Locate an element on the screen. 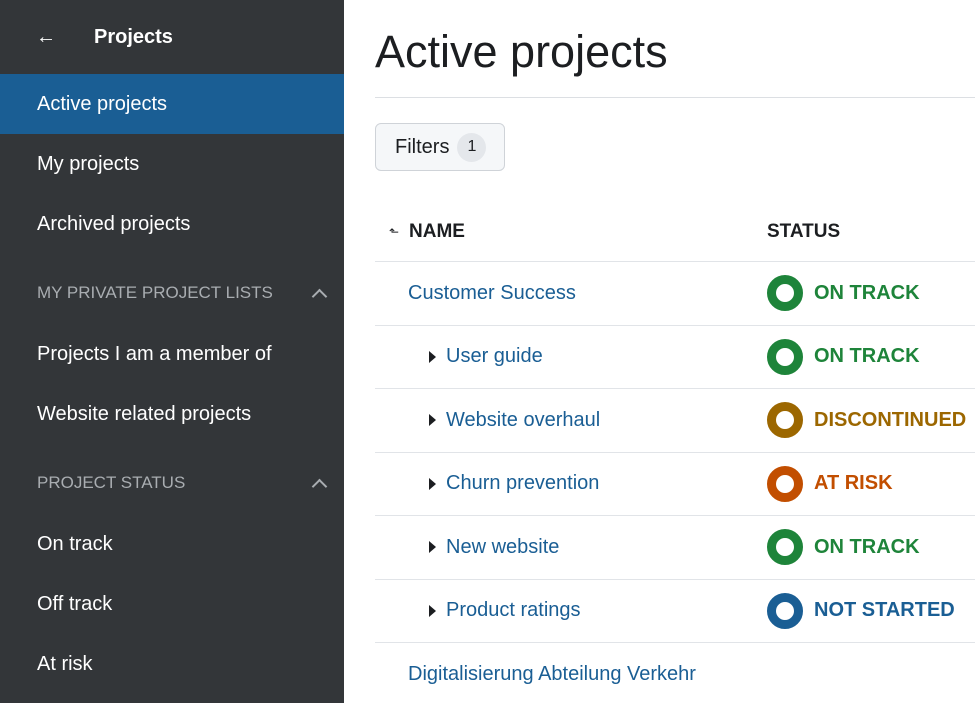  sidebar-item-at-risk: At risk is located at coordinates (172, 664).